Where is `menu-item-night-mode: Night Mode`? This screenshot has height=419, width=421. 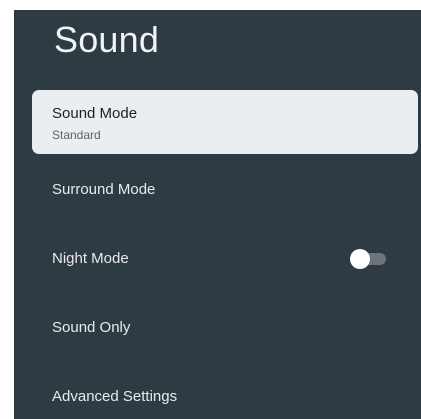
menu-item-night-mode: Night Mode is located at coordinates (225, 259).